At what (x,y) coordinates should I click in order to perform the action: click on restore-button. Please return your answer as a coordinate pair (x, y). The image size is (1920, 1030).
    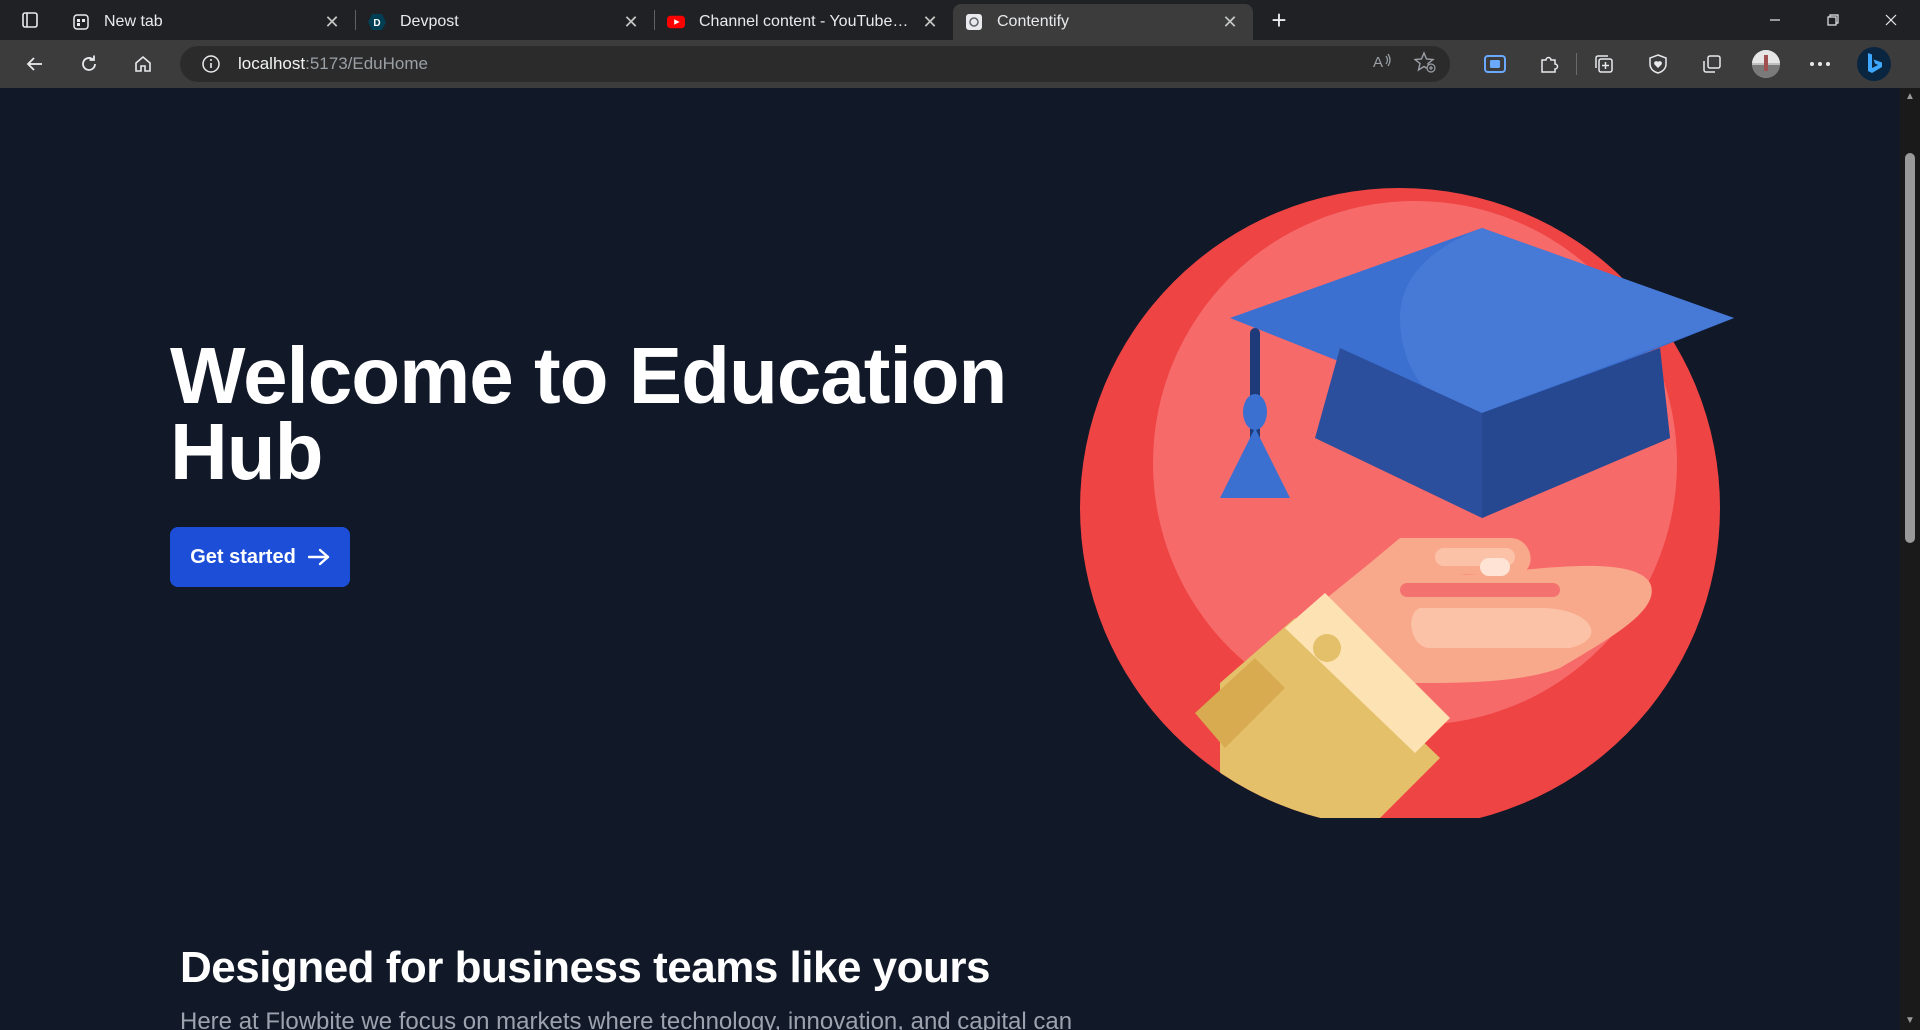
    Looking at the image, I should click on (1833, 20).